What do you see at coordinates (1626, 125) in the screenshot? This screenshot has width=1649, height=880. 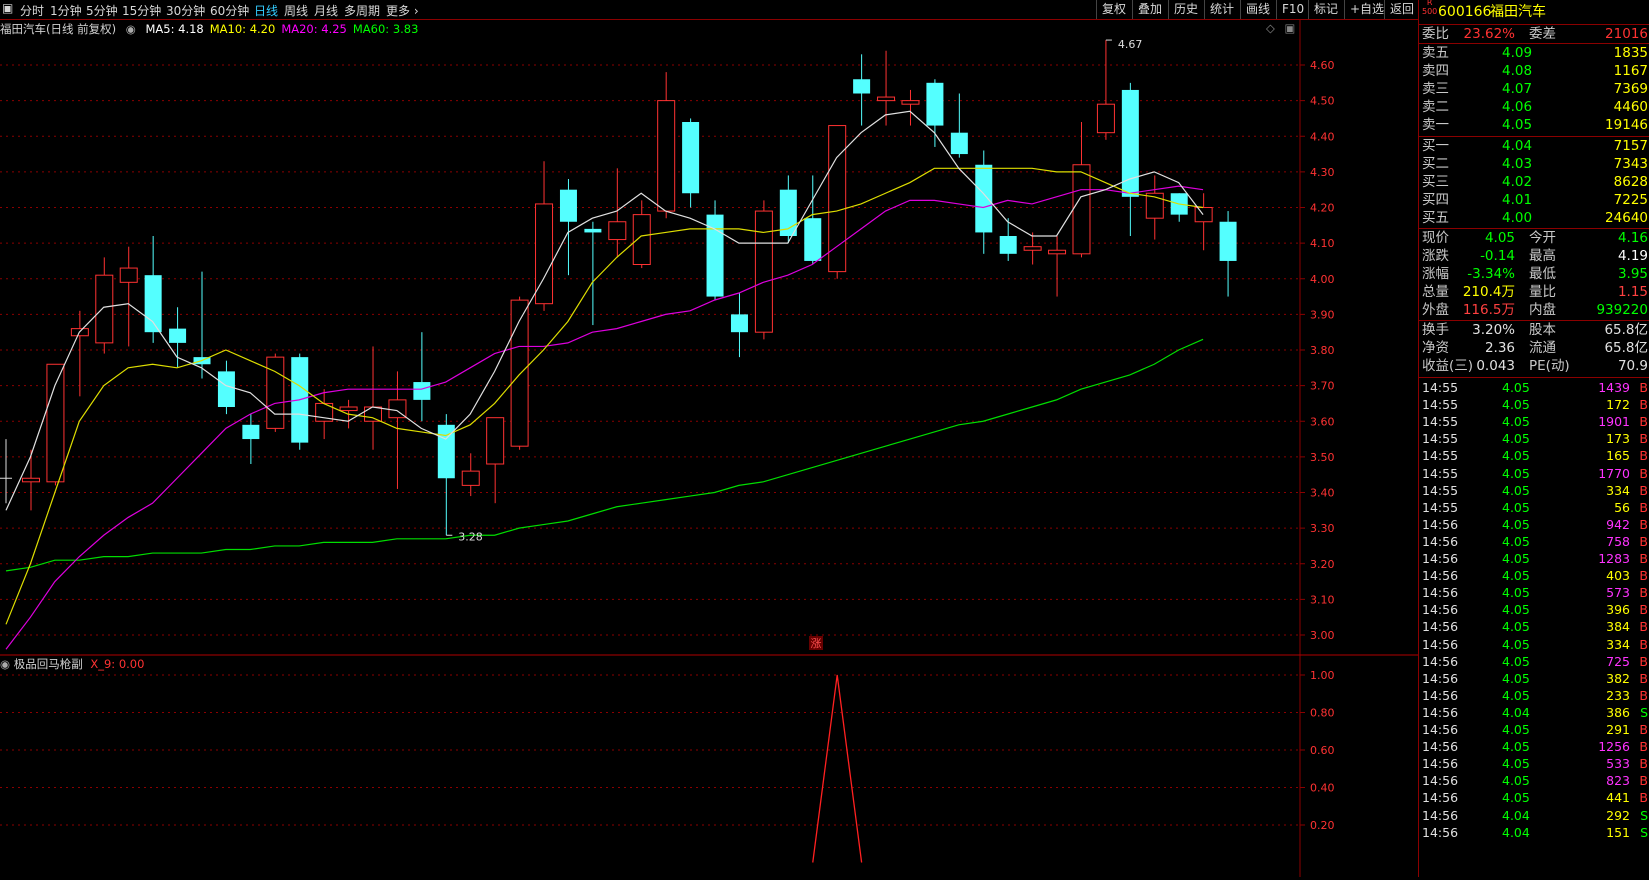 I see `ask-volume: 19146` at bounding box center [1626, 125].